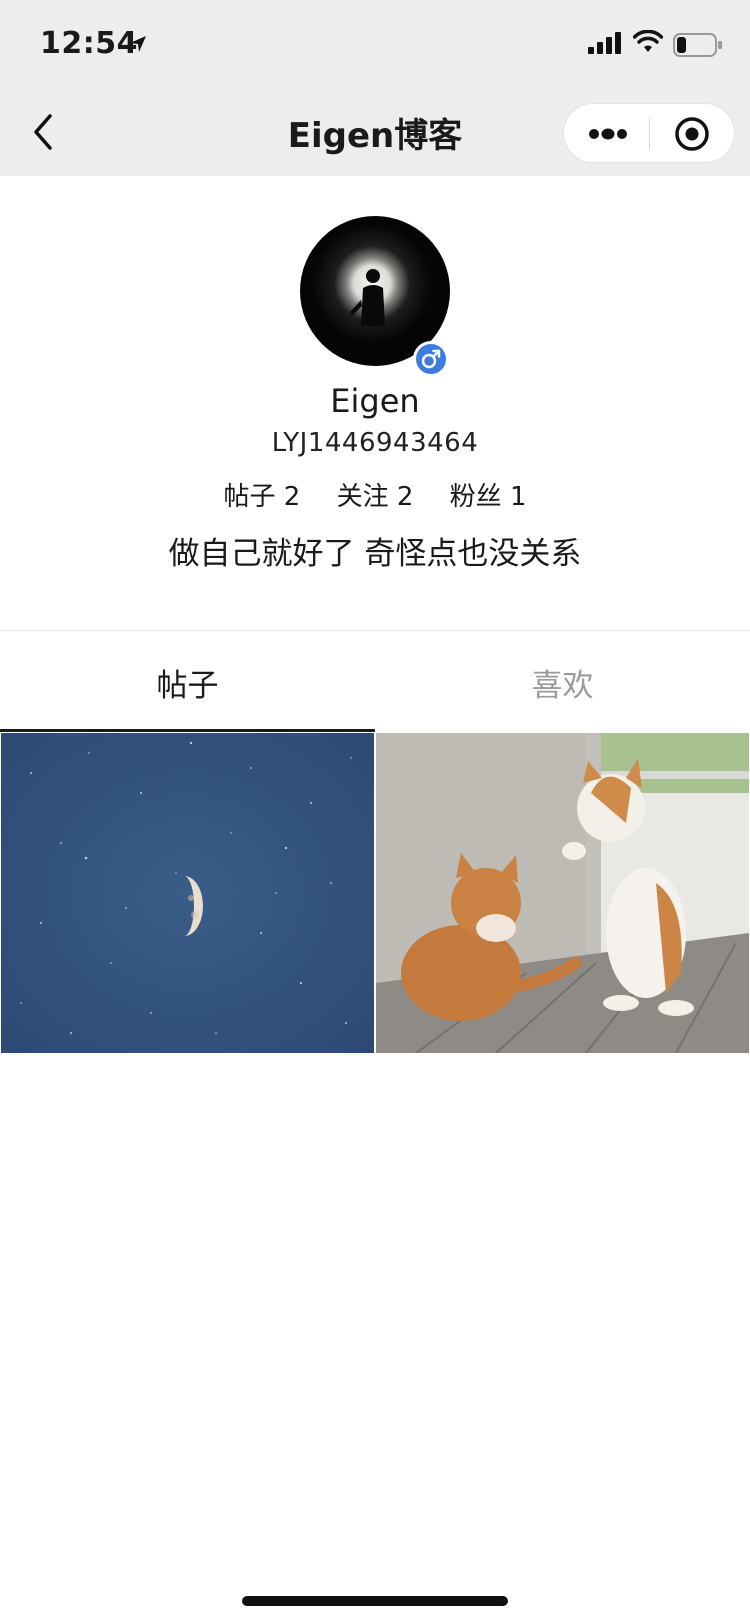 The width and height of the screenshot is (750, 1624). I want to click on capsule-divider, so click(649, 134).